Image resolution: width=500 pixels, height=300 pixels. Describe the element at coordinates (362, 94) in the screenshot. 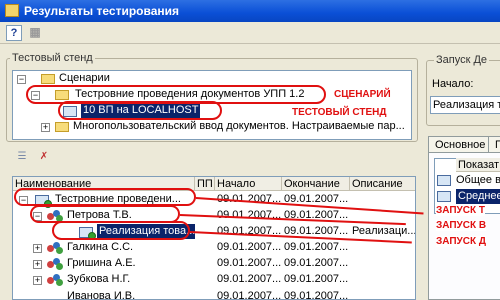

I see `scenario-annotation: СЦЕНАРИЙ` at that location.